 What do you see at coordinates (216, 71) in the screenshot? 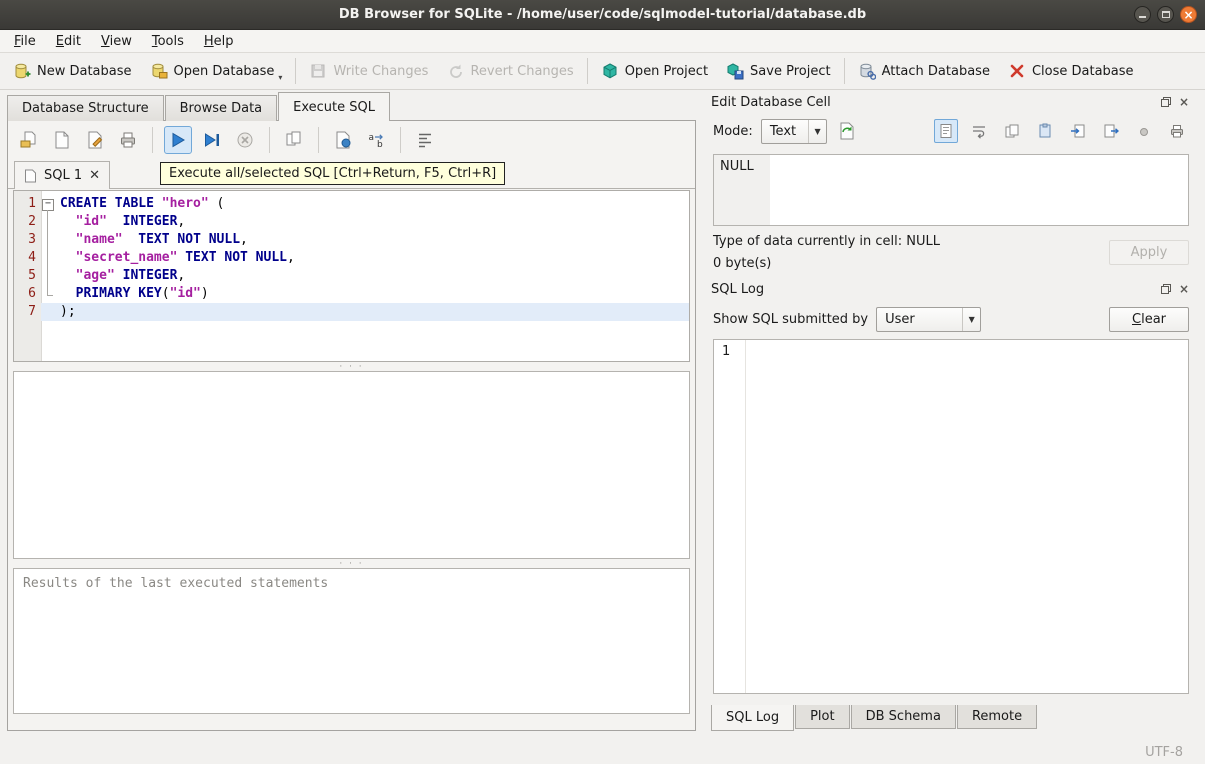
I see `open-database-button: Open Database ▾` at bounding box center [216, 71].